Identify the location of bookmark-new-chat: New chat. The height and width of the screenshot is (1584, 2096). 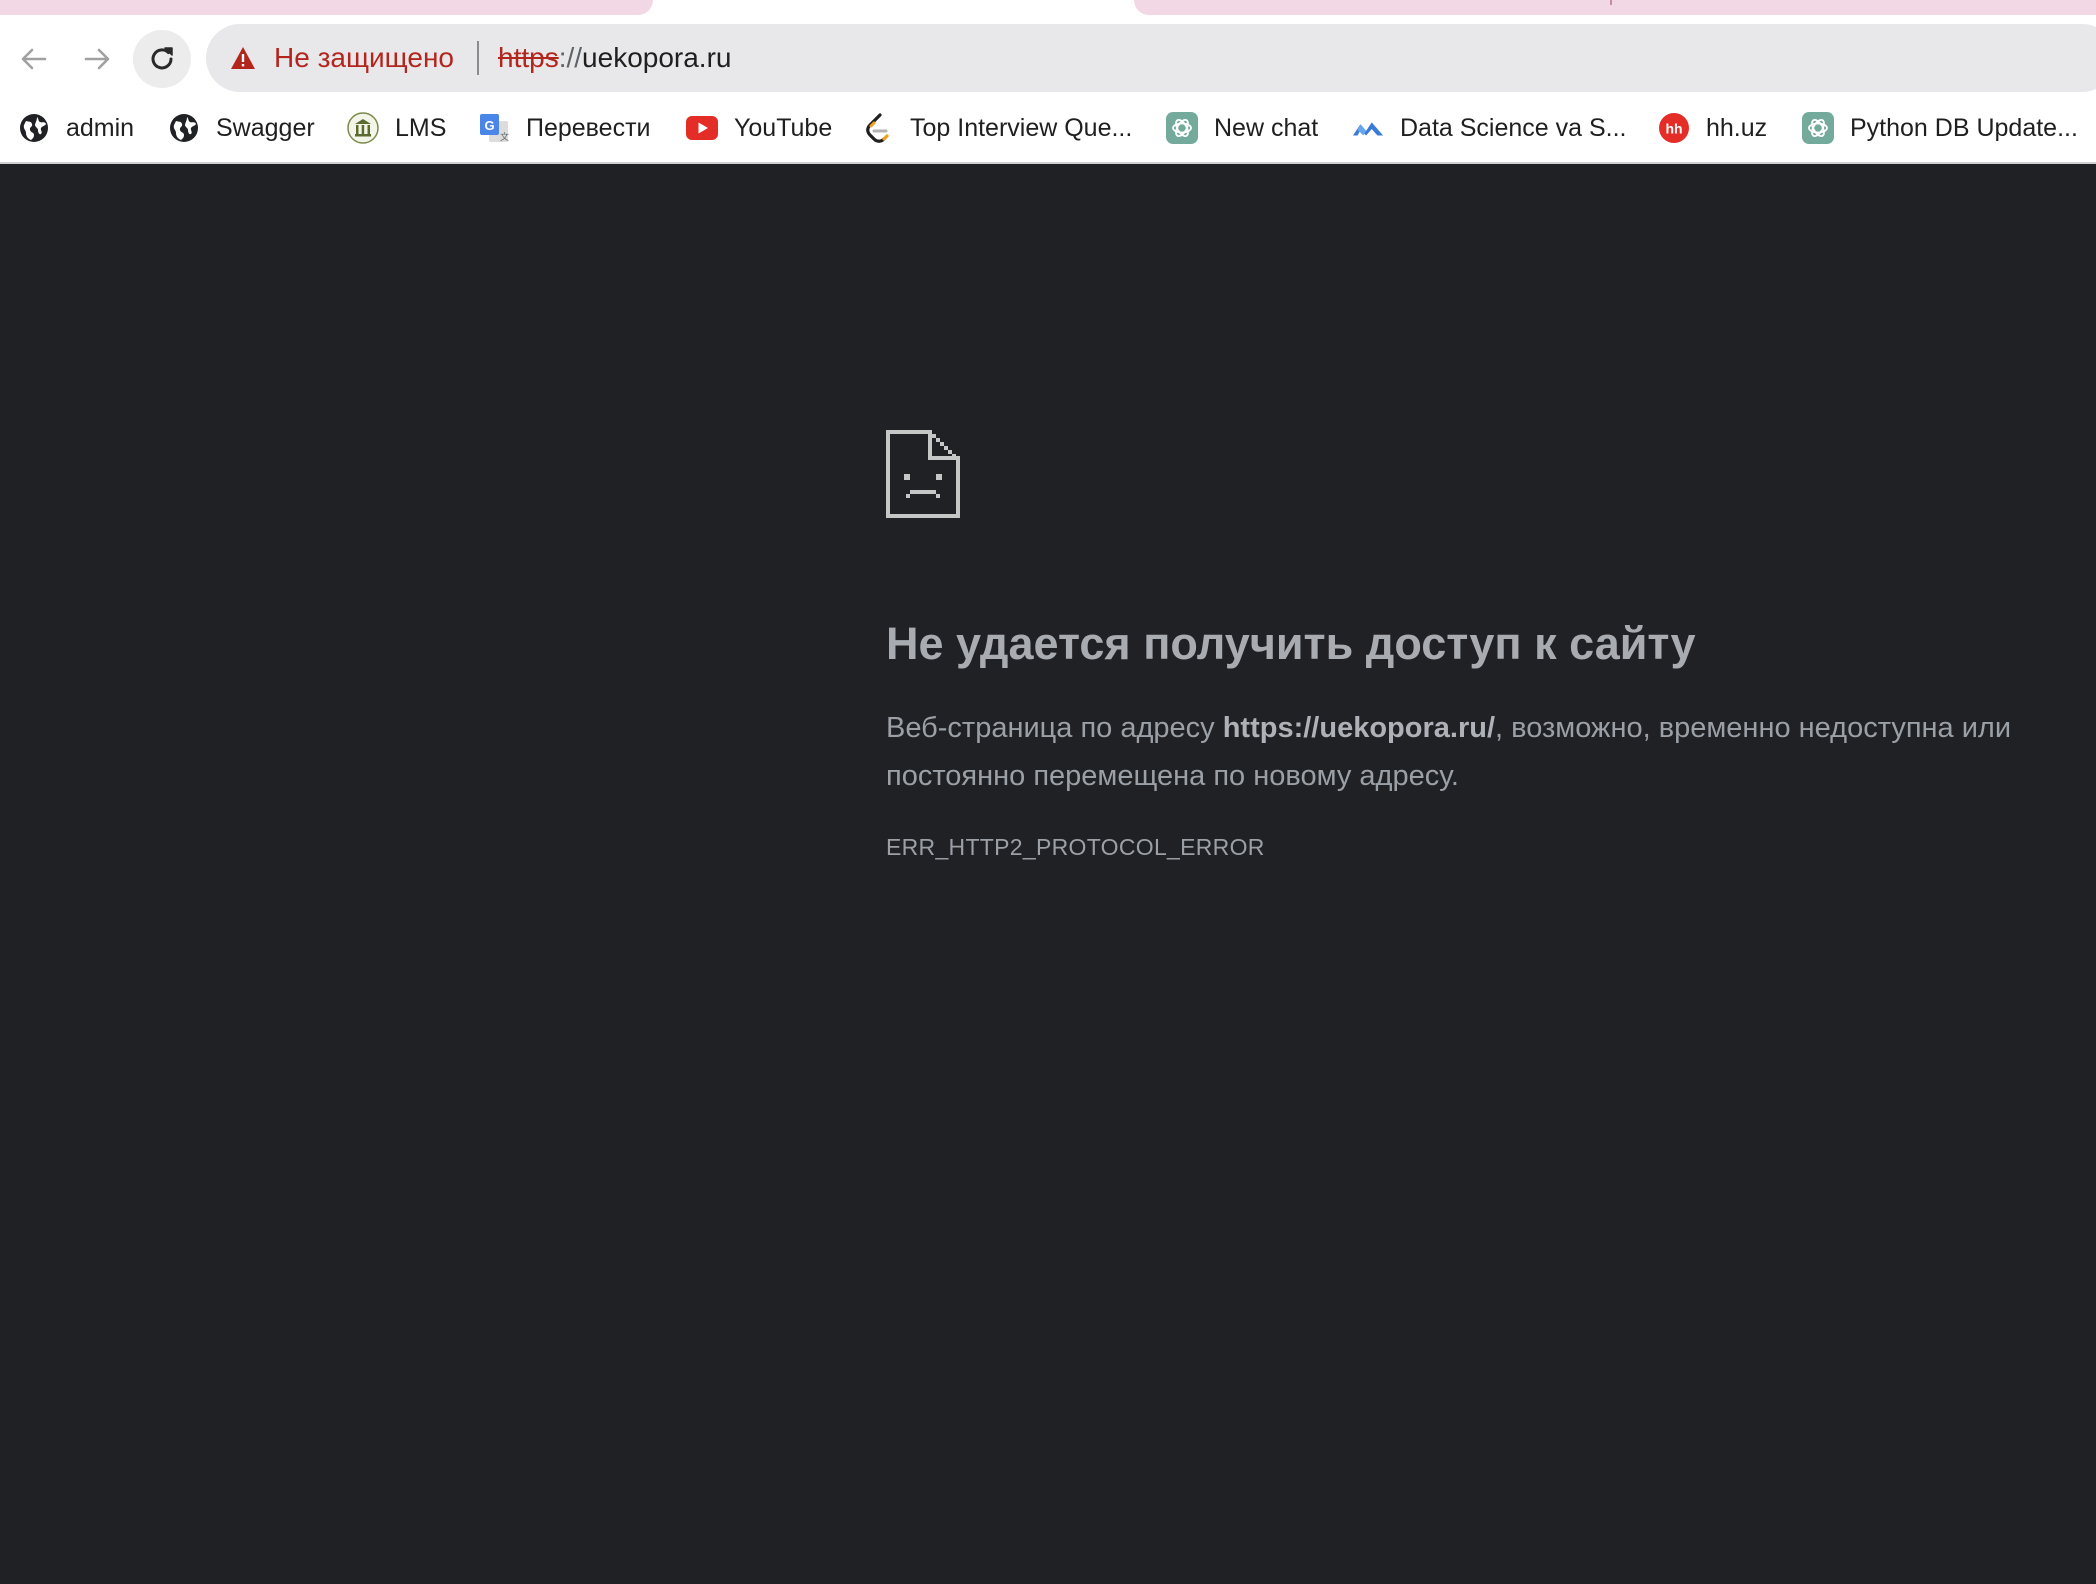
(1242, 128).